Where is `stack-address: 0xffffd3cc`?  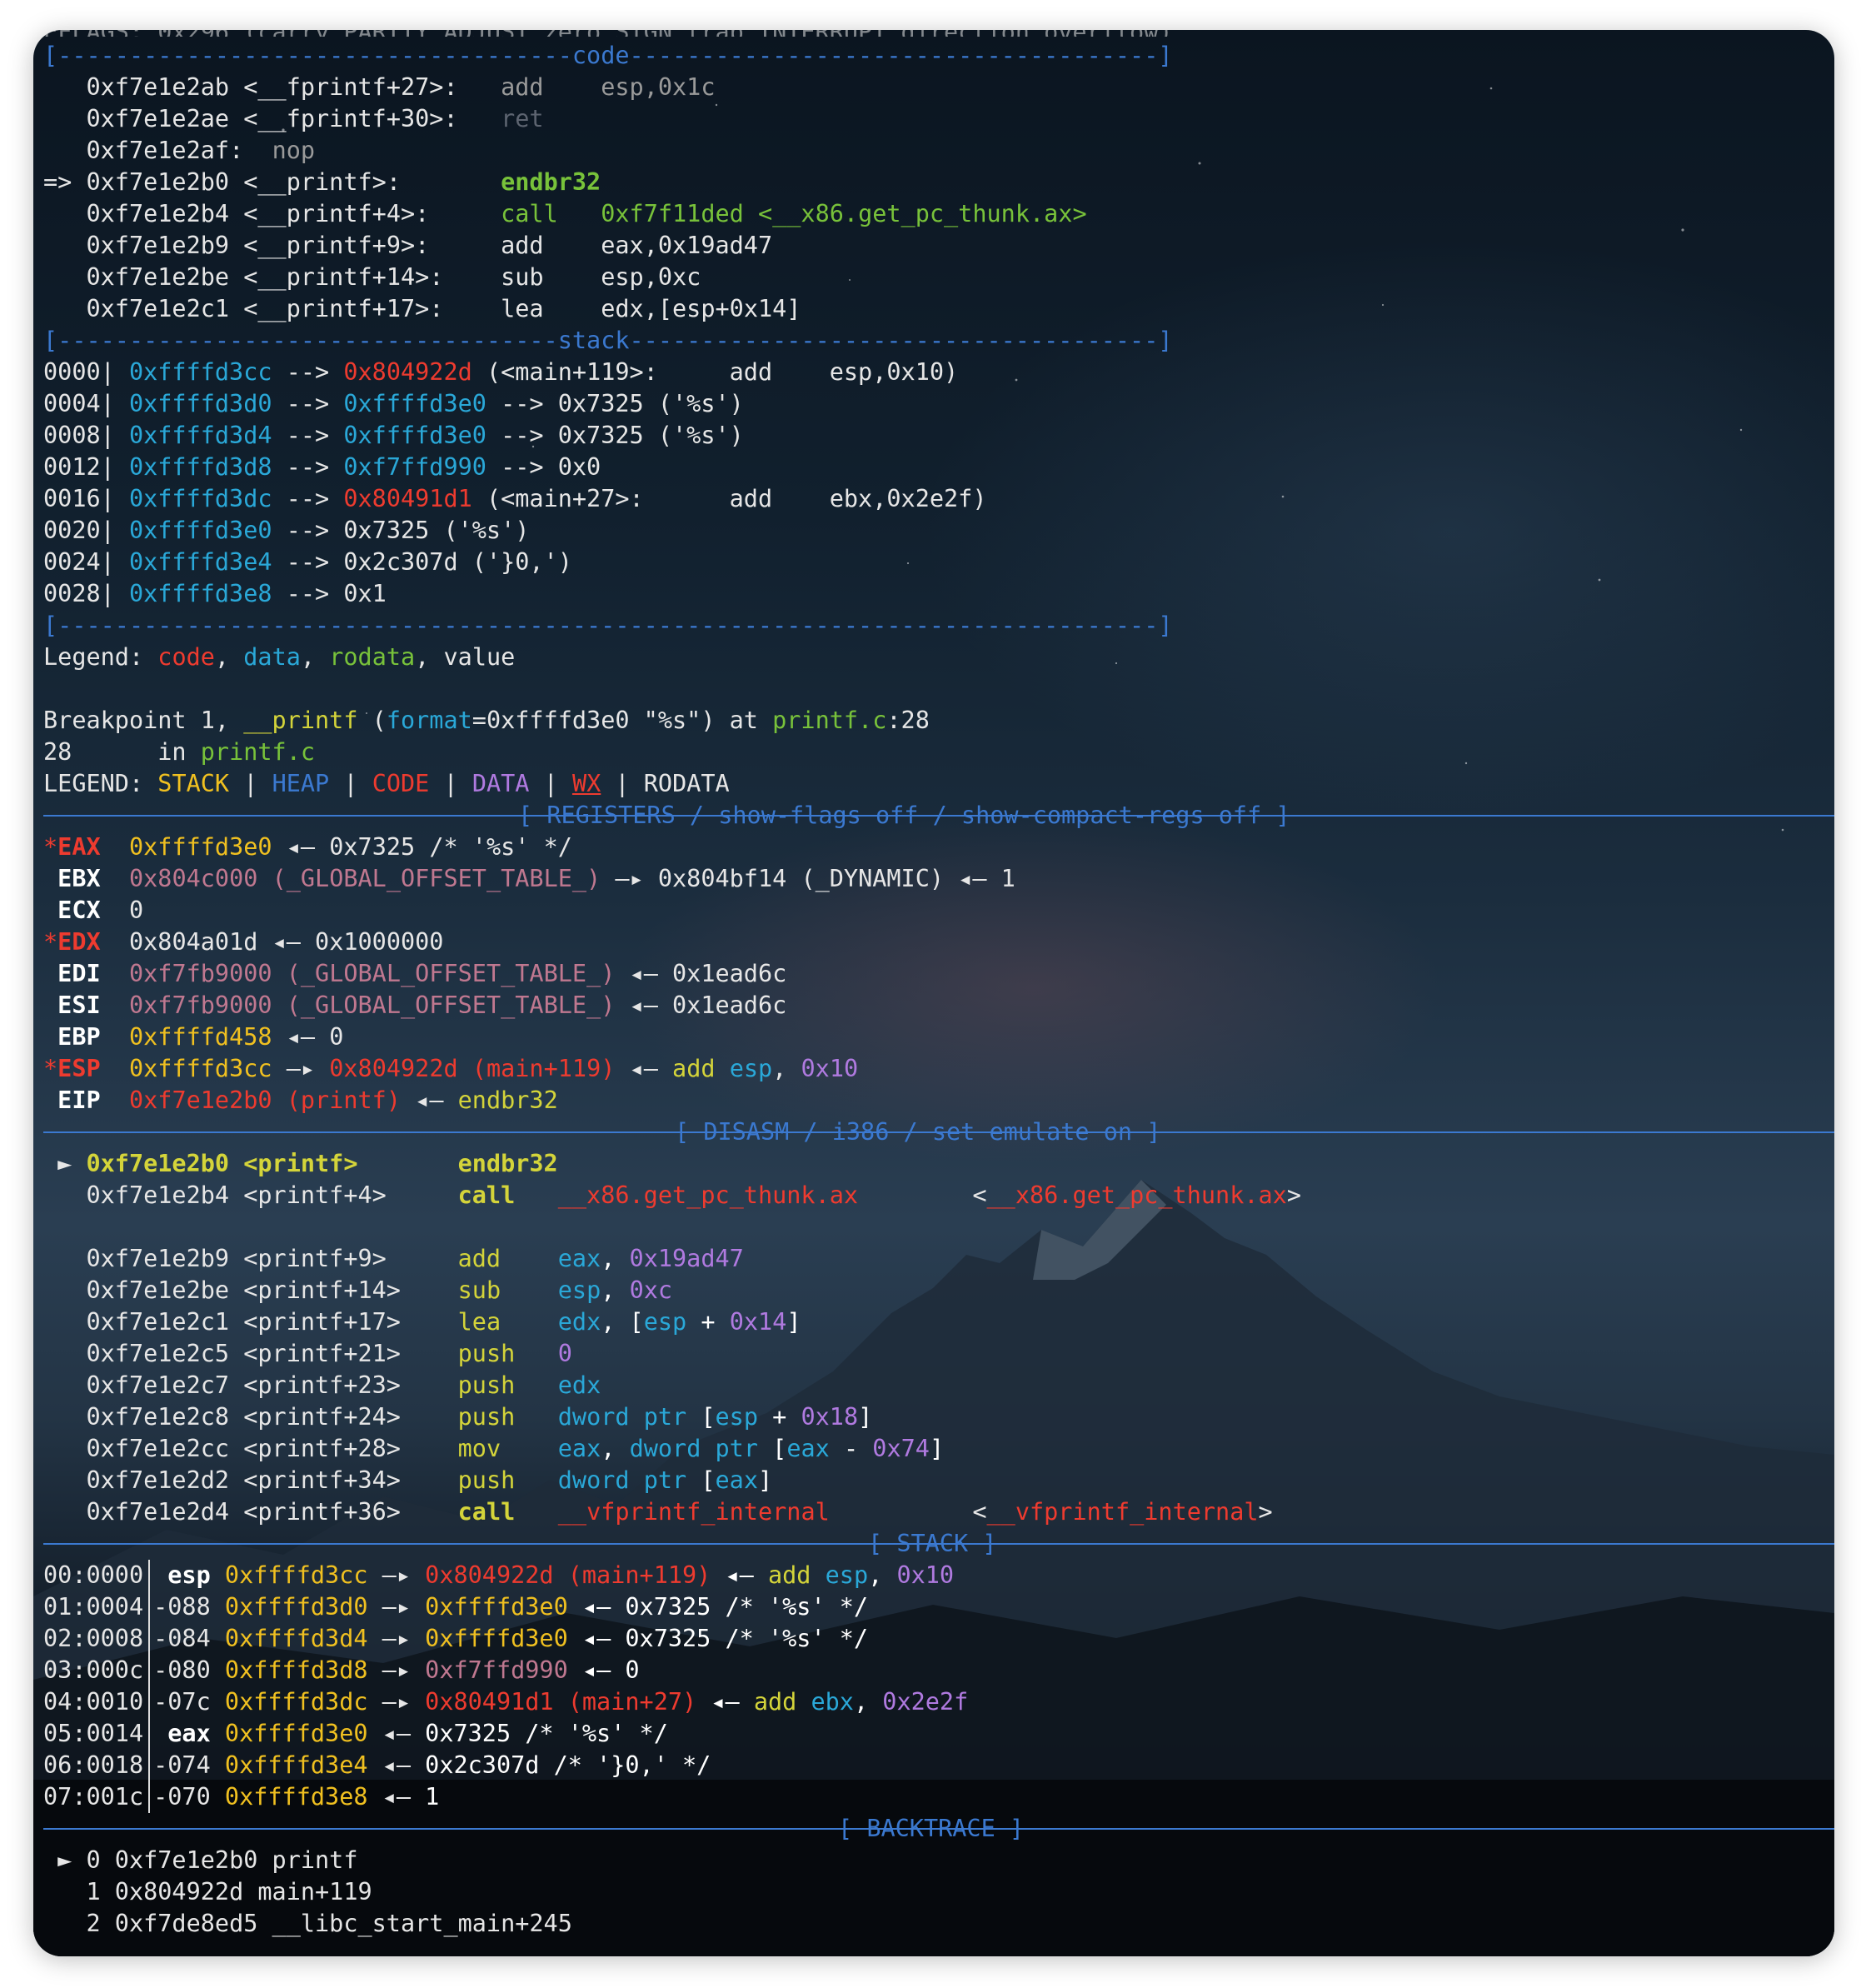
stack-address: 0xffffd3cc is located at coordinates (296, 1575).